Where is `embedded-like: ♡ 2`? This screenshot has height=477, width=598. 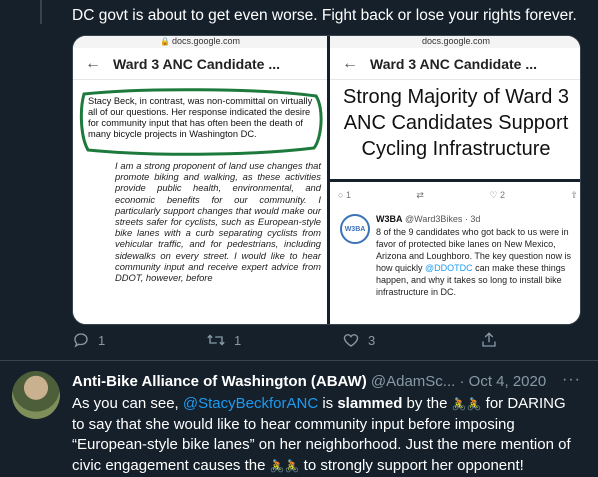
embedded-like: ♡ 2 is located at coordinates (497, 195).